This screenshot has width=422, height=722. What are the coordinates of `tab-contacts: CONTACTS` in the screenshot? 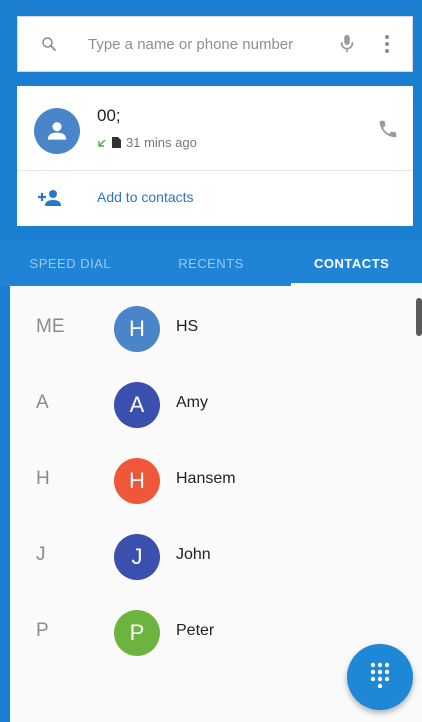 It's located at (351, 263).